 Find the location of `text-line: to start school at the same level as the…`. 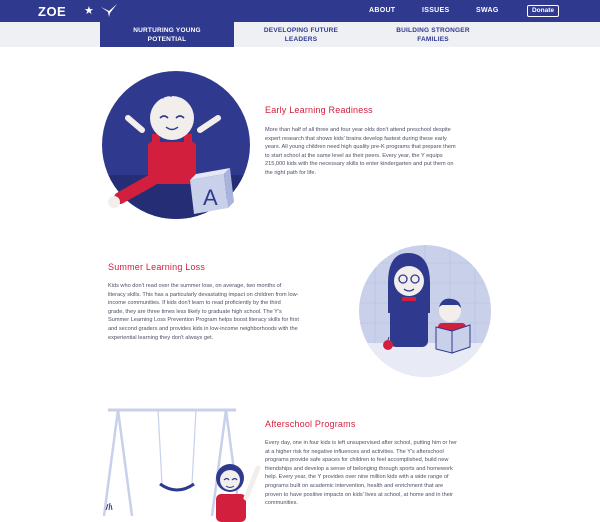

text-line: to start school at the same level as the… is located at coordinates (354, 155).